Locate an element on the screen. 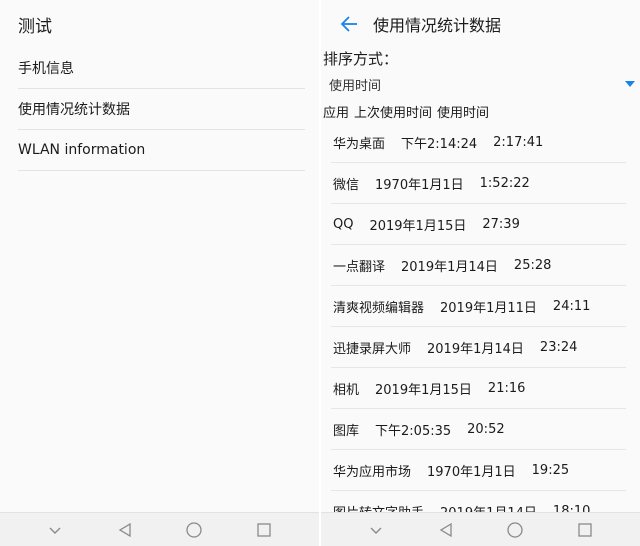 Image resolution: width=640 pixels, height=546 pixels. table-row: 华为应用市场 1970年1月1日 19:25 is located at coordinates (478, 470).